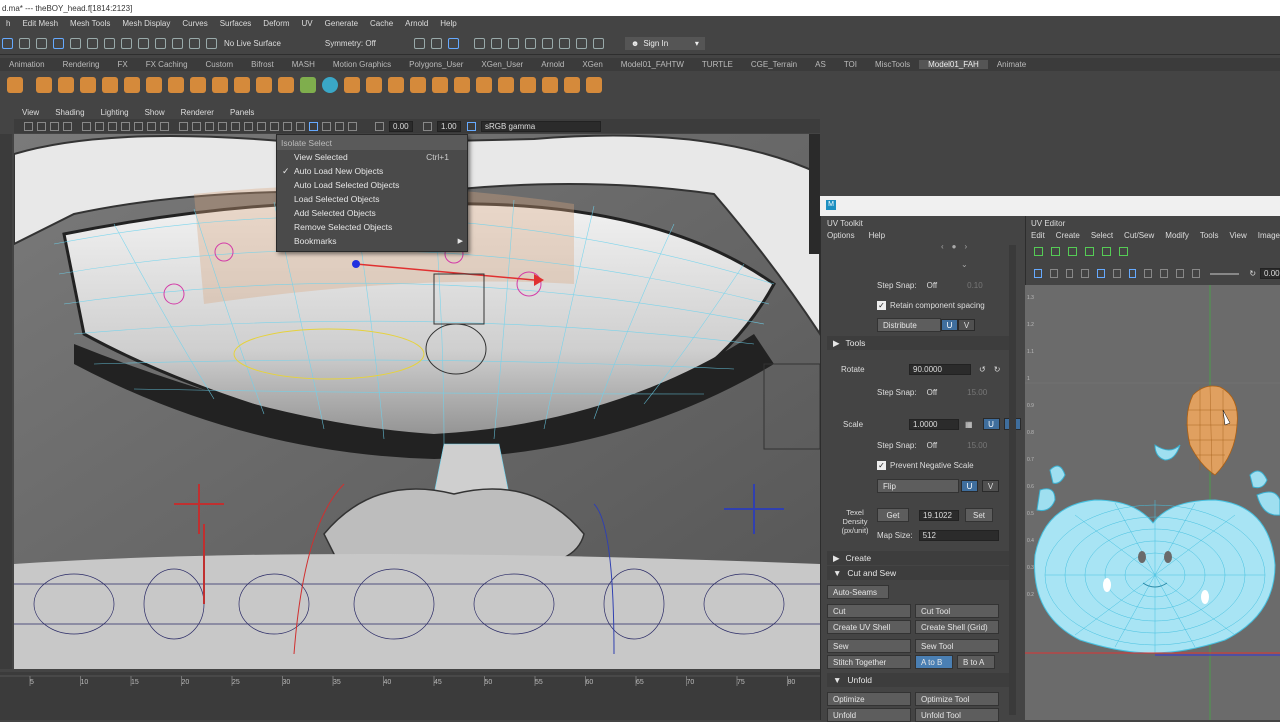 Image resolution: width=1280 pixels, height=722 pixels. Describe the element at coordinates (1270, 273) in the screenshot. I see `uv-zoom-field: 0.00` at that location.